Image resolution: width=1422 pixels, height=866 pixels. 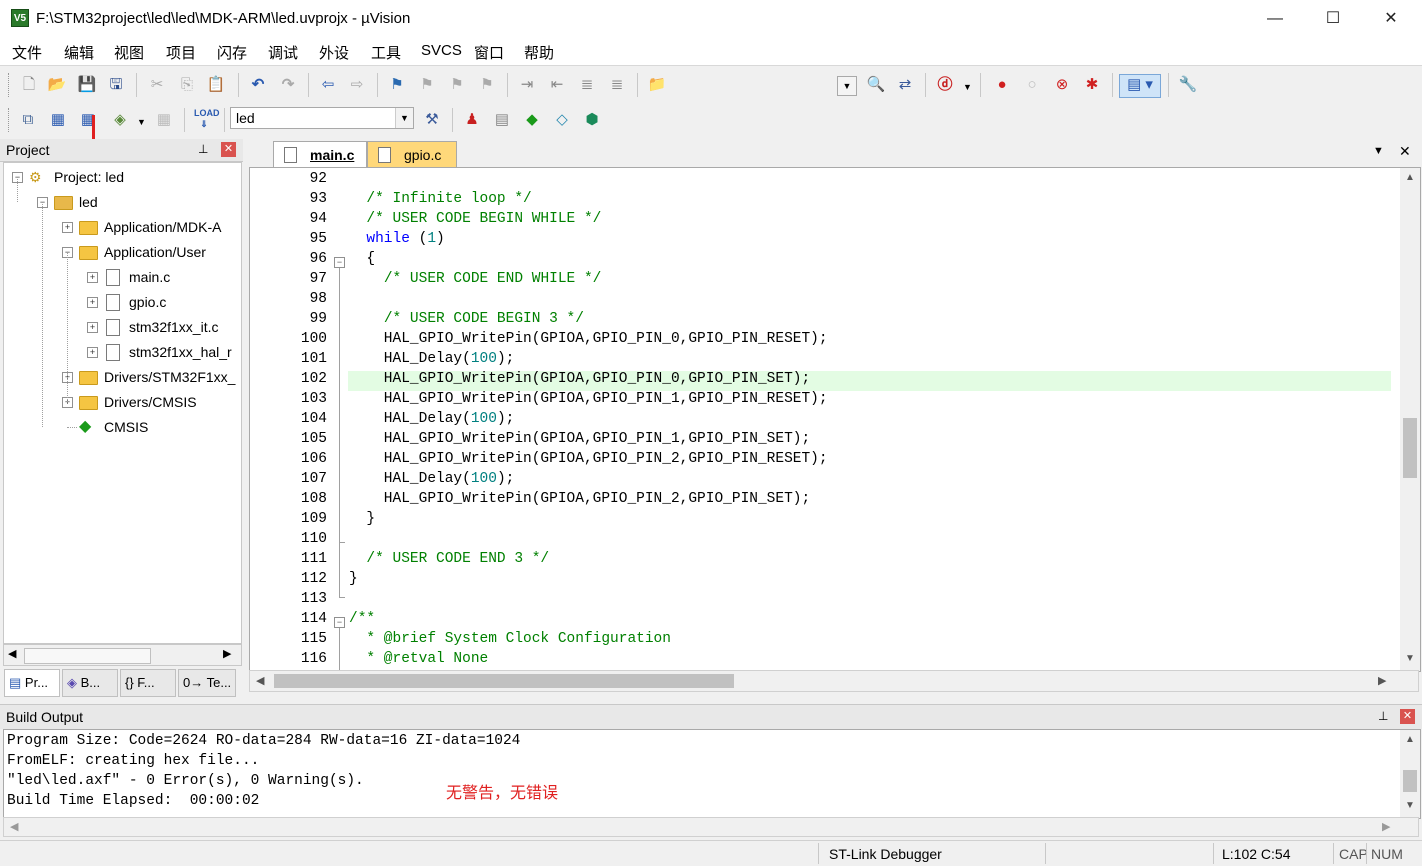 What do you see at coordinates (1410, 419) in the screenshot?
I see `editor-vscrollbar: ▲ ▼` at bounding box center [1410, 419].